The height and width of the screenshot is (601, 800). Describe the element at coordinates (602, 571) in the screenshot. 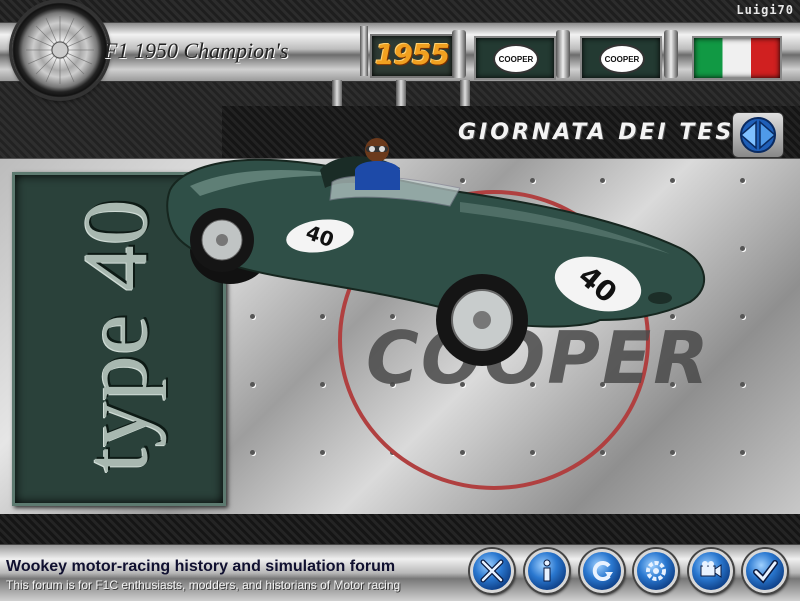

I see `back-arrow-icon` at that location.